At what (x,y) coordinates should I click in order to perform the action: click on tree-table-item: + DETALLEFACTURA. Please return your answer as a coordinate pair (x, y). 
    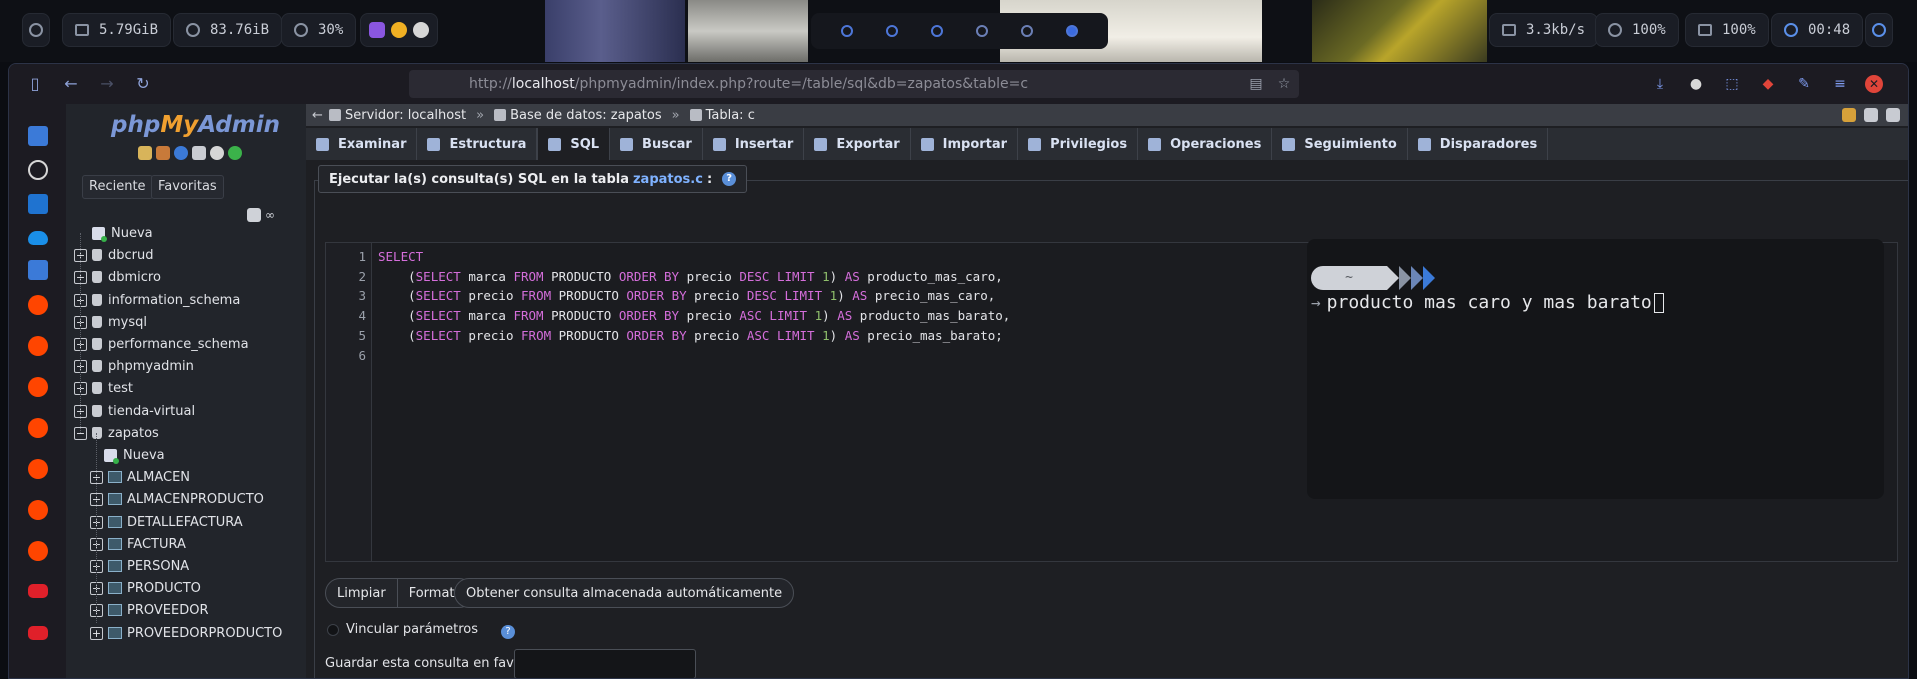
    Looking at the image, I should click on (166, 522).